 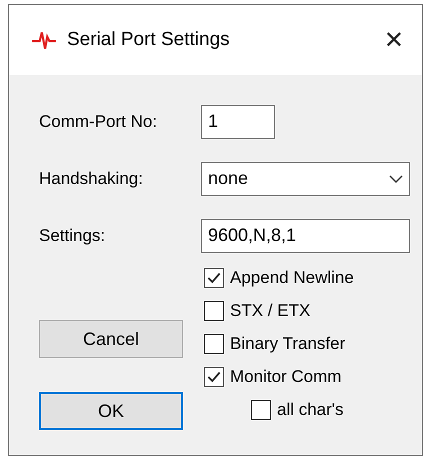 I want to click on window-title: Serial Port Settings, so click(x=149, y=40).